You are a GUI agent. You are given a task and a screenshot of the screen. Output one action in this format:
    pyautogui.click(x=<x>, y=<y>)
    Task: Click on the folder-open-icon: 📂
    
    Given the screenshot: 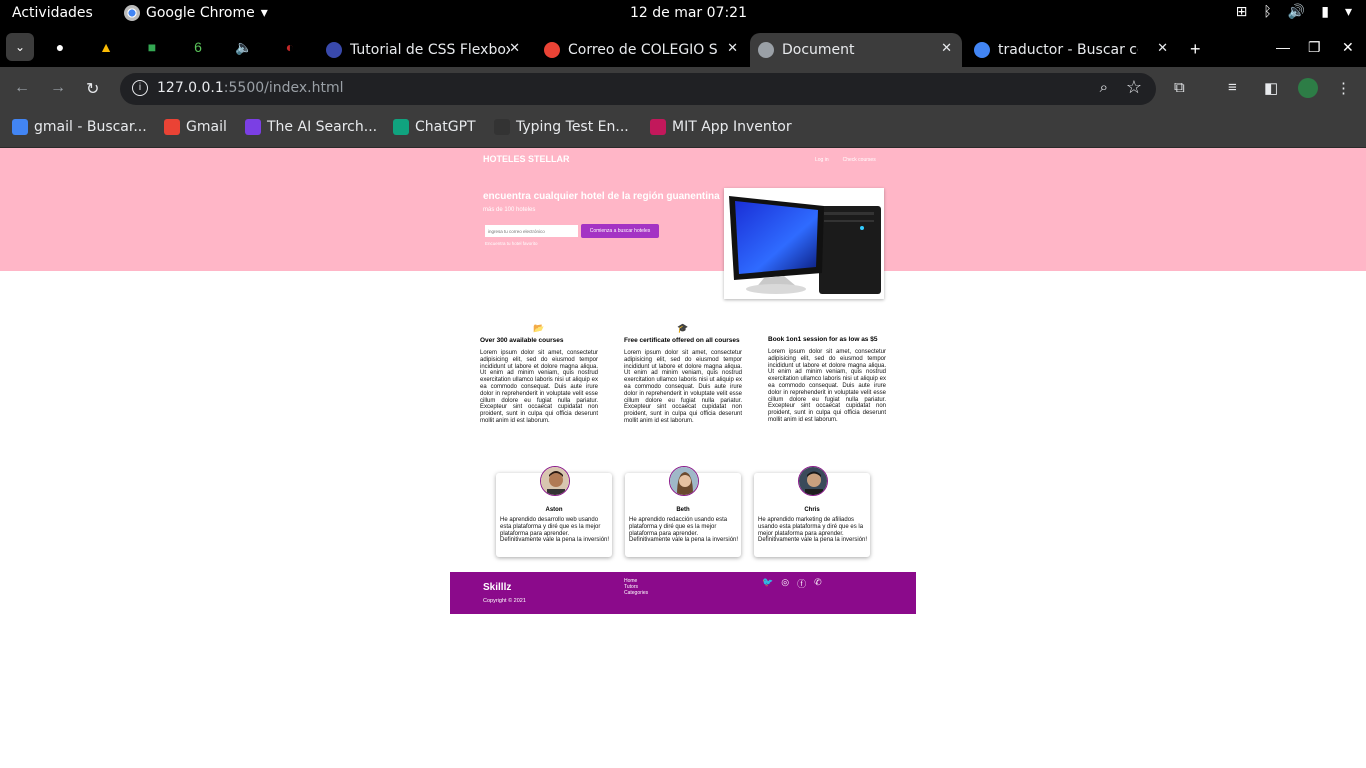 What is the action you would take?
    pyautogui.click(x=539, y=328)
    